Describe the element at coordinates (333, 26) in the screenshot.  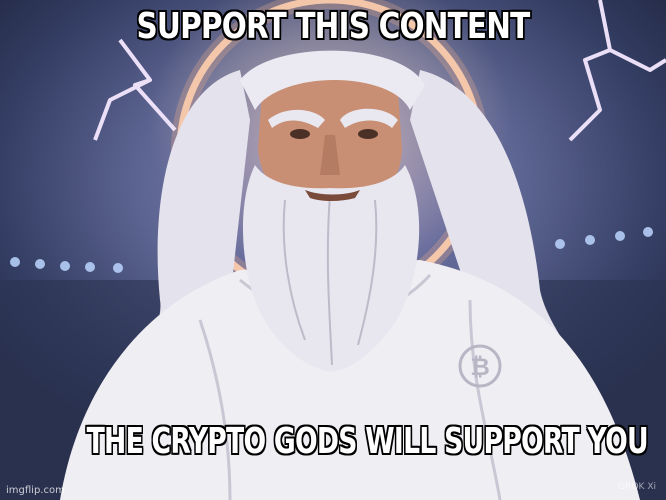
I see `top-caption: SUPPORT THIS CONTENT` at that location.